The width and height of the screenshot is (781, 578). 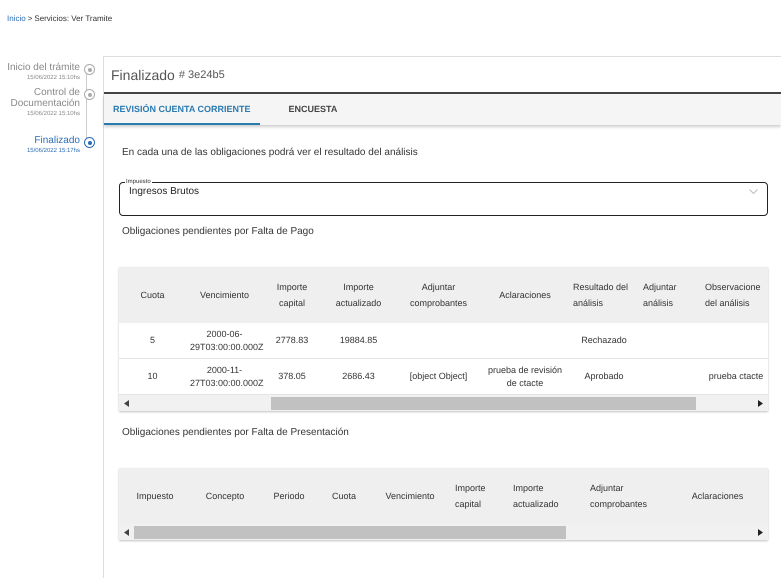 I want to click on column-header: Resultado del análisis, so click(x=604, y=295).